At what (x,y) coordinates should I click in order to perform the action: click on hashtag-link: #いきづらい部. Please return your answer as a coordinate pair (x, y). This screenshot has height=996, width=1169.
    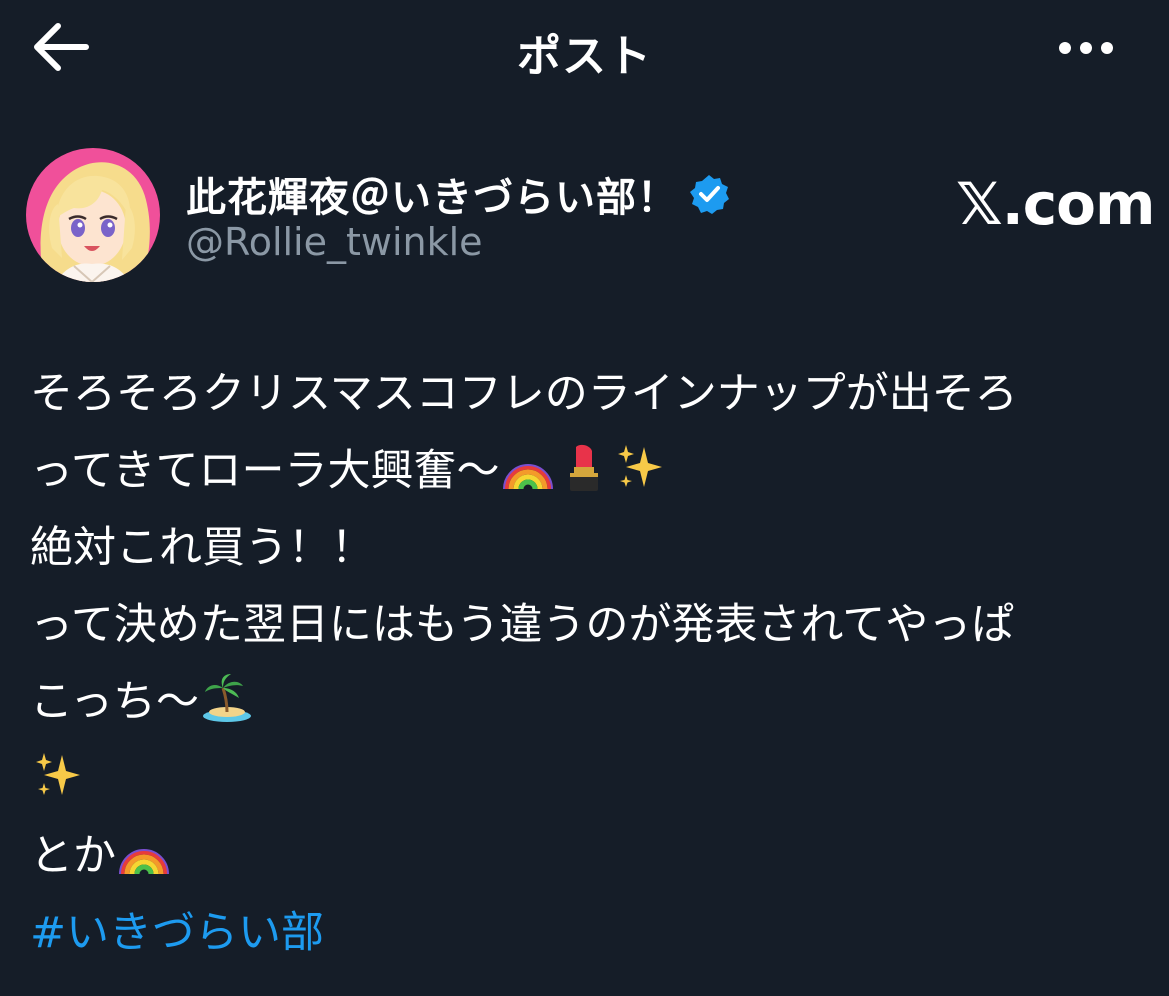
    Looking at the image, I should click on (585, 933).